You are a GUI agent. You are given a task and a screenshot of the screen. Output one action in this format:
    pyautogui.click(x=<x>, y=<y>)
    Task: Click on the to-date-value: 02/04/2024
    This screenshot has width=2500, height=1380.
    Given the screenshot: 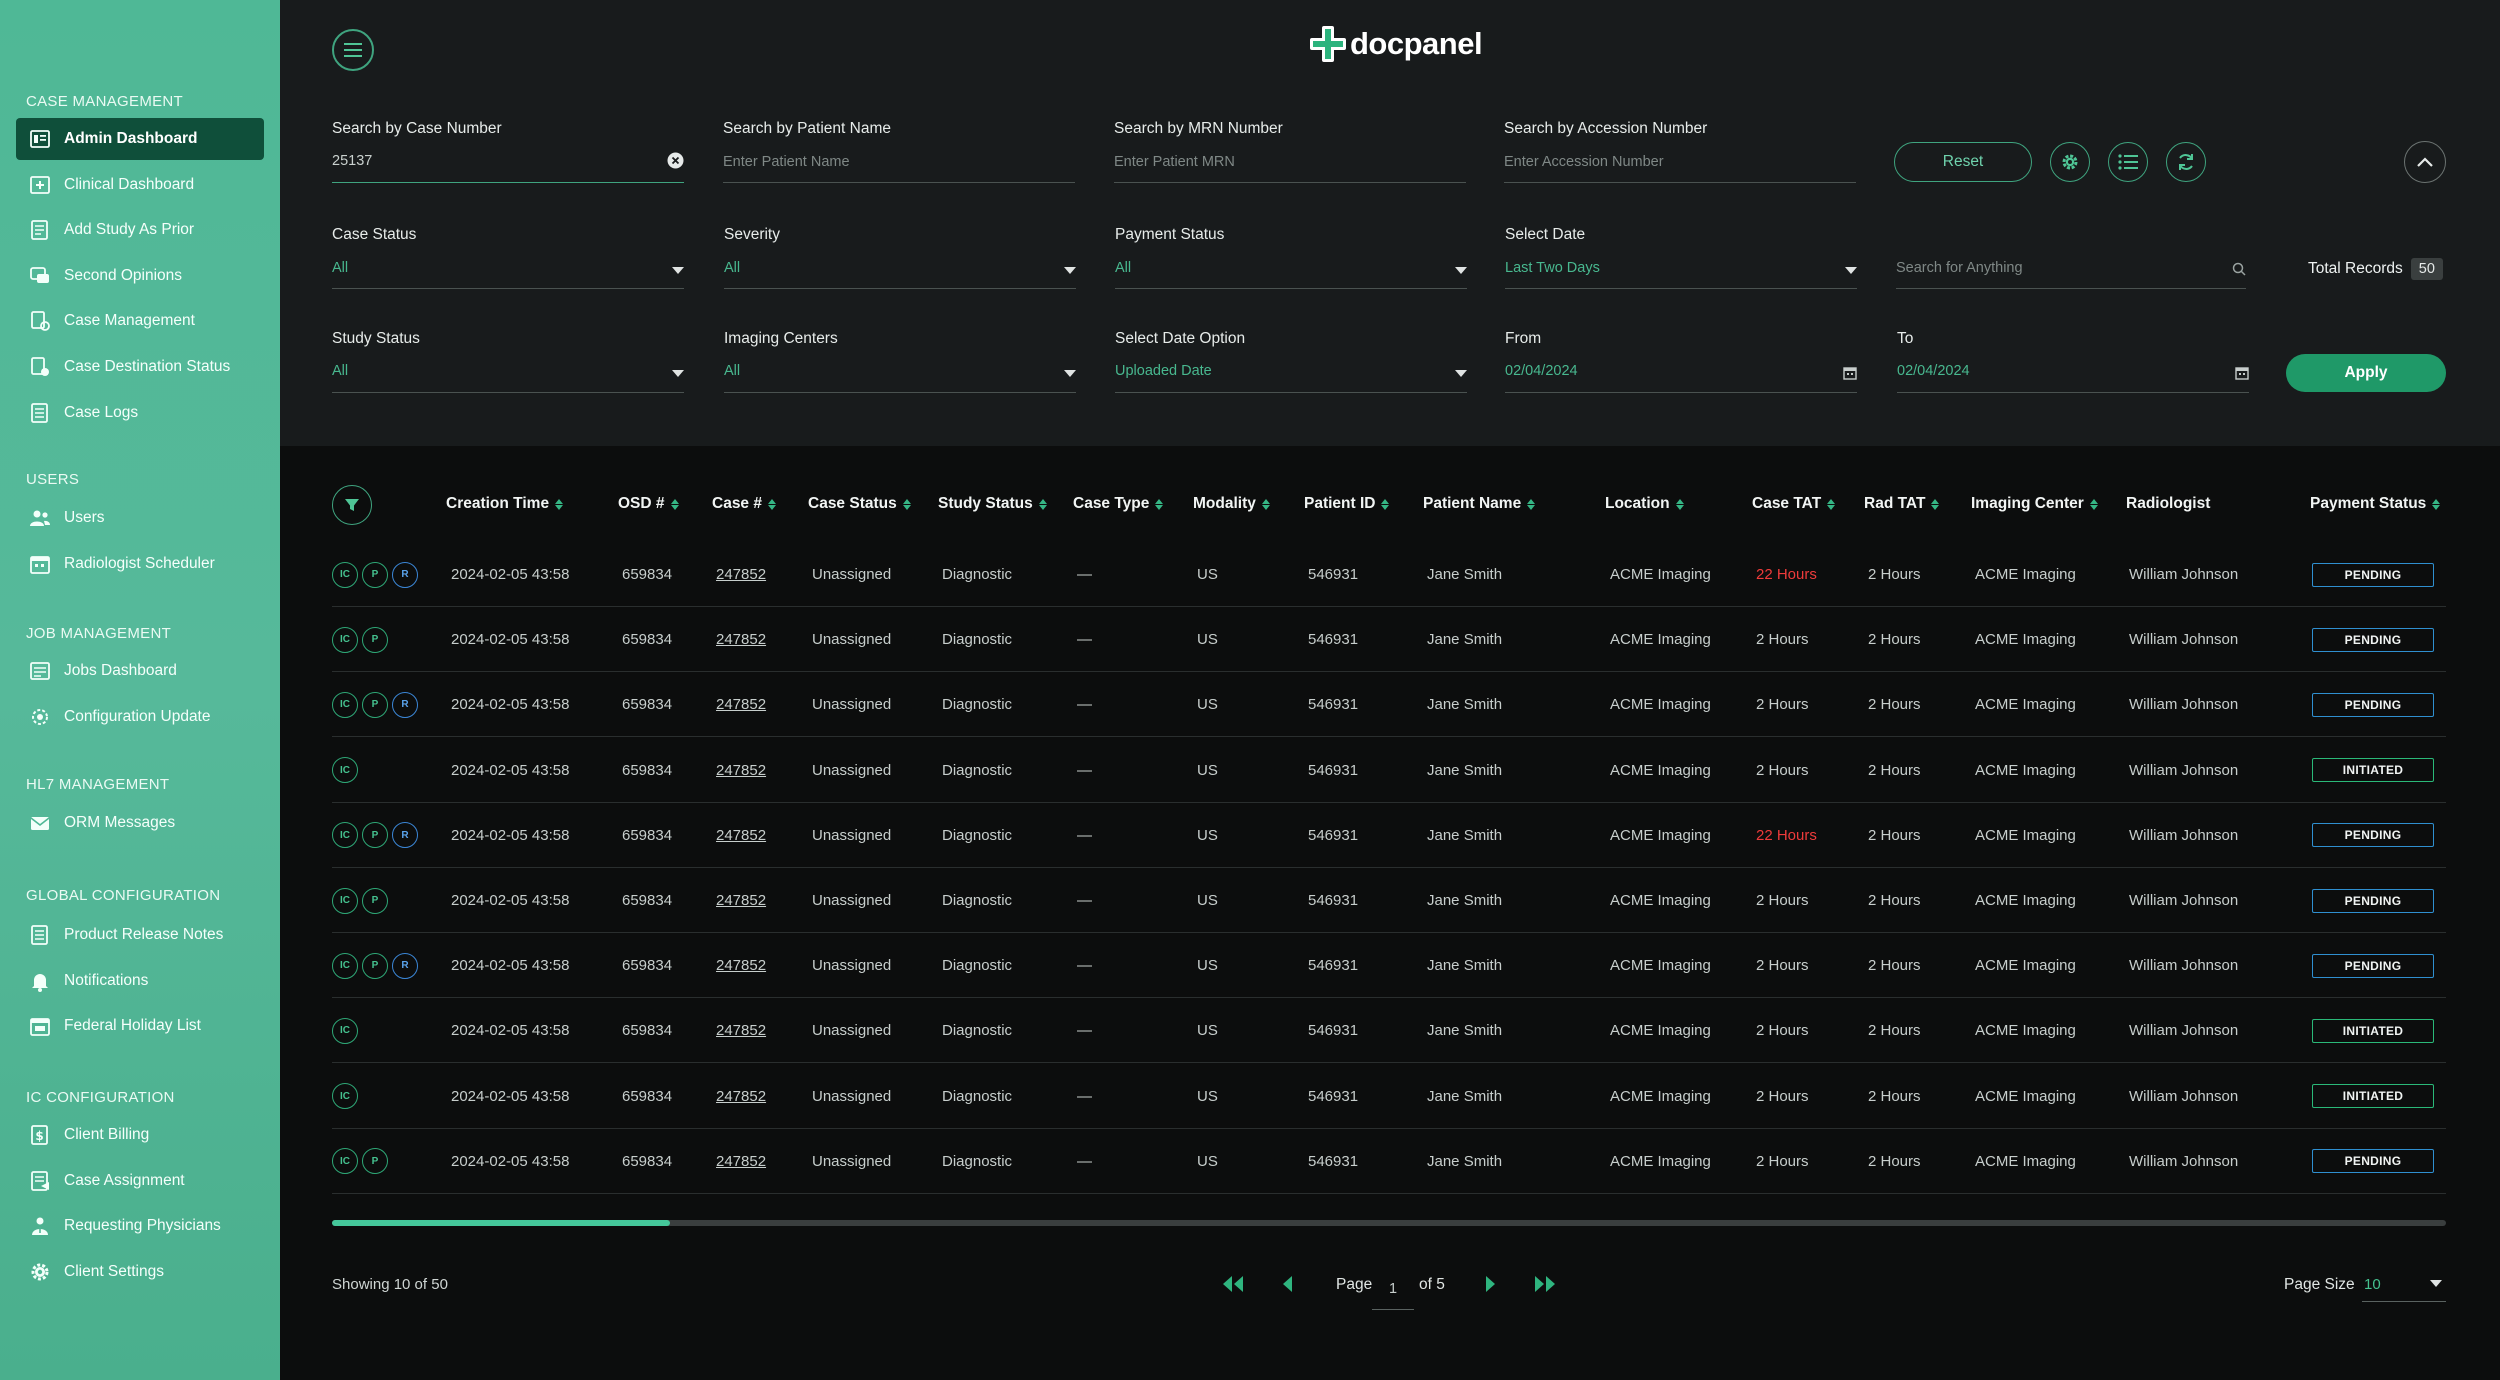 What is the action you would take?
    pyautogui.click(x=1933, y=371)
    